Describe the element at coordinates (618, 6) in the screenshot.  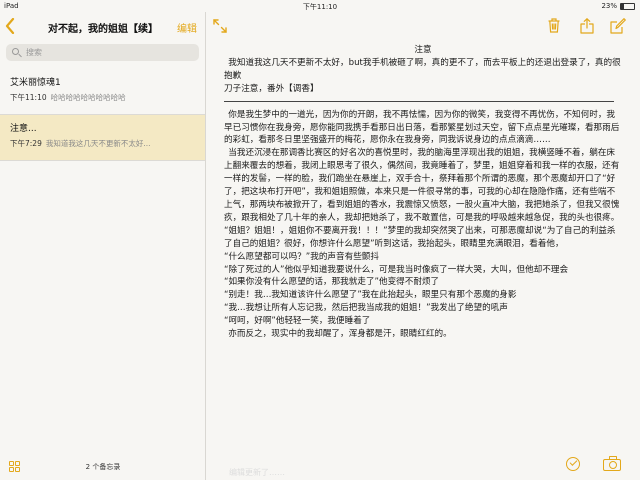
I see `status-right: 23%` at that location.